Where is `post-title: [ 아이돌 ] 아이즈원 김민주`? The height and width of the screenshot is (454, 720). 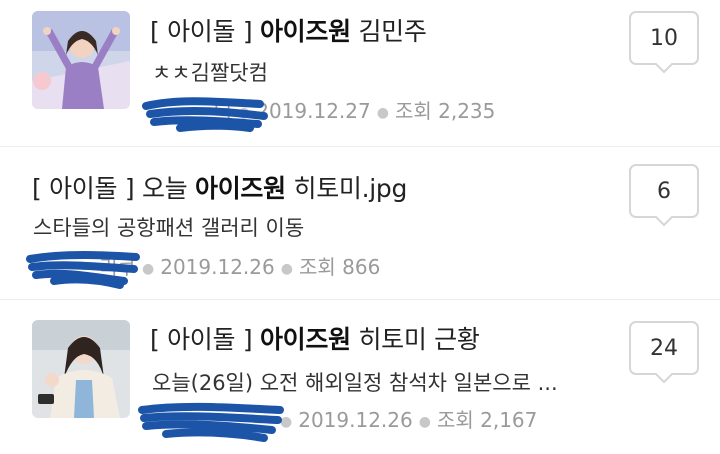 post-title: [ 아이돌 ] 아이즈원 김민주 is located at coordinates (288, 30).